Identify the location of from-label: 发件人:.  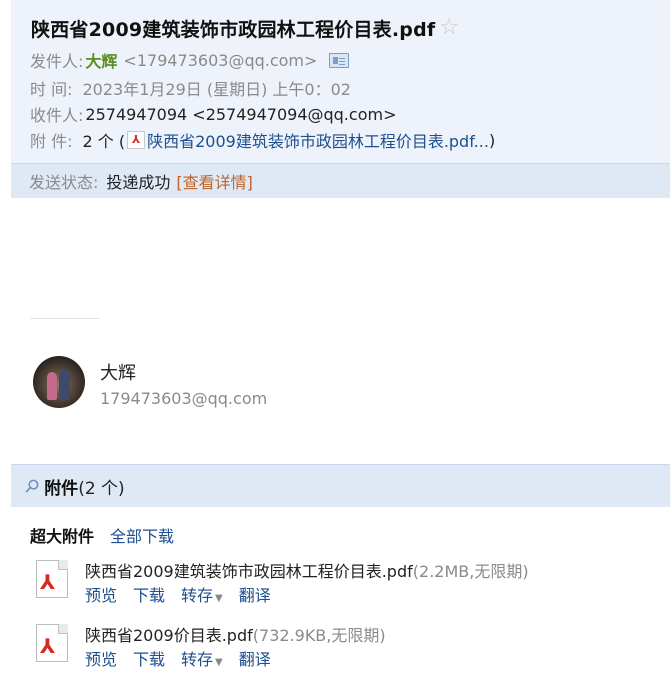
(57, 61).